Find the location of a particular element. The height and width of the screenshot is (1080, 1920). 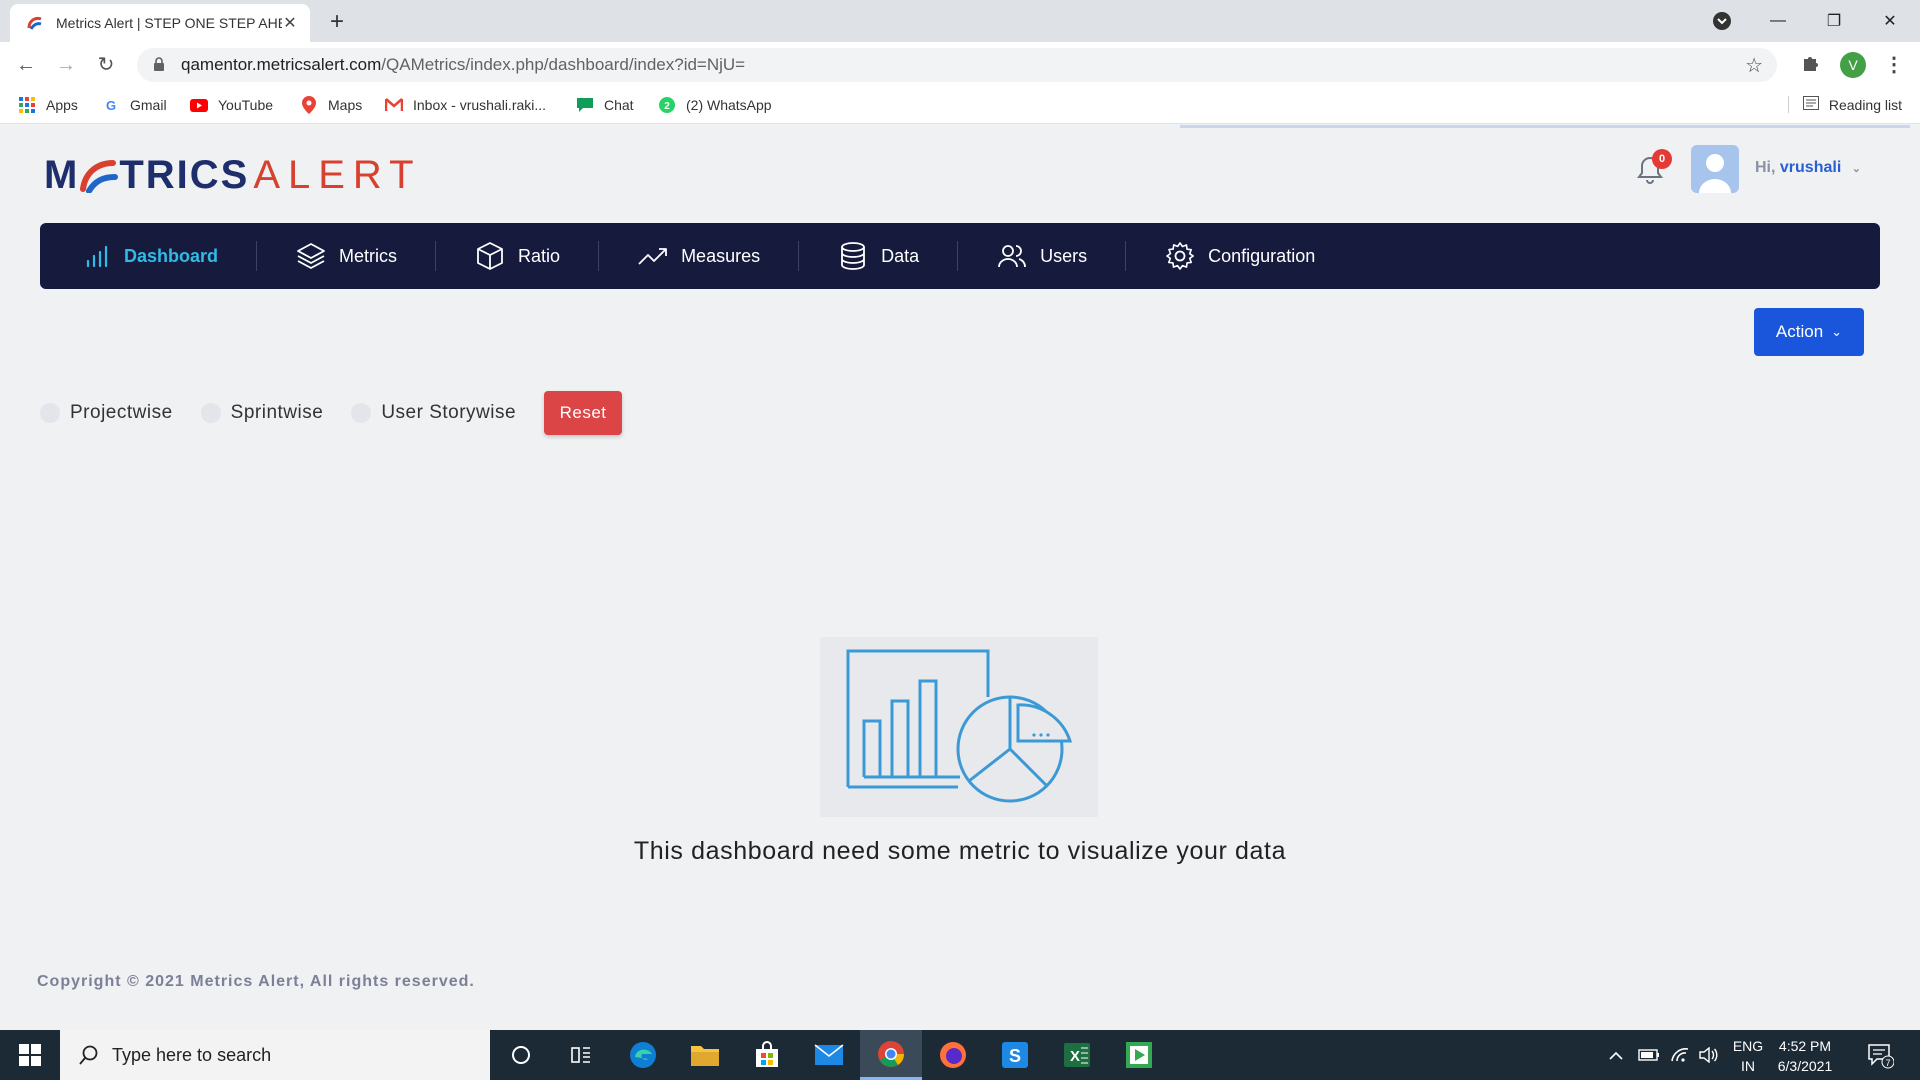

svg-text: S is located at coordinates (1015, 1056).